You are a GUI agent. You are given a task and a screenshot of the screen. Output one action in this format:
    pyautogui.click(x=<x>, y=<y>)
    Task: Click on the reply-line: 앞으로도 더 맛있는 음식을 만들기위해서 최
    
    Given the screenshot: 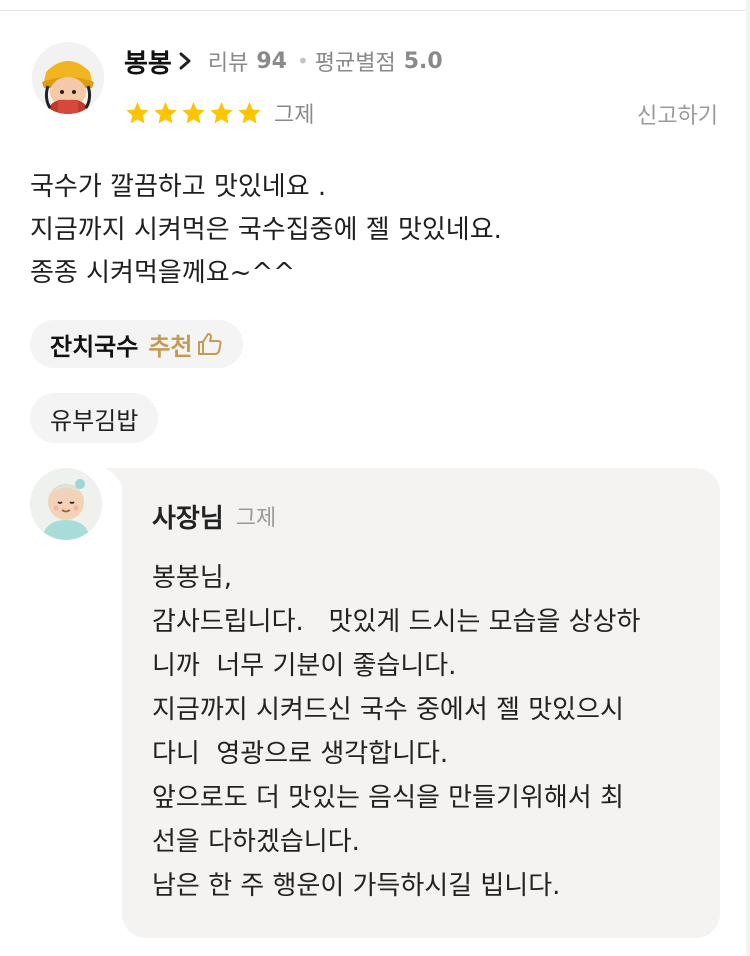 What is the action you would take?
    pyautogui.click(x=388, y=798)
    